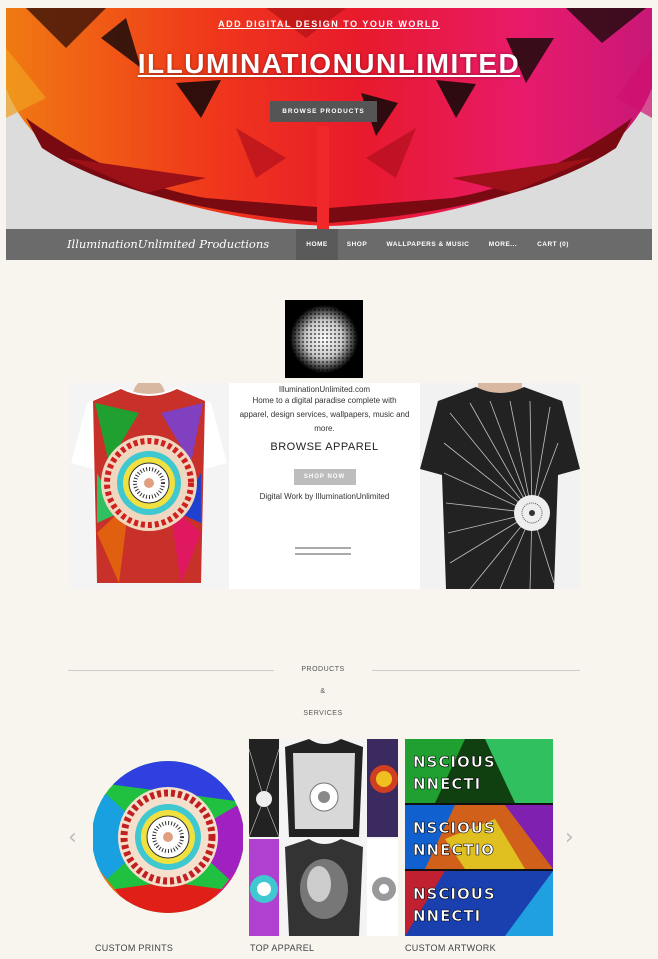 This screenshot has width=658, height=959. I want to click on divider-lines, so click(323, 552).